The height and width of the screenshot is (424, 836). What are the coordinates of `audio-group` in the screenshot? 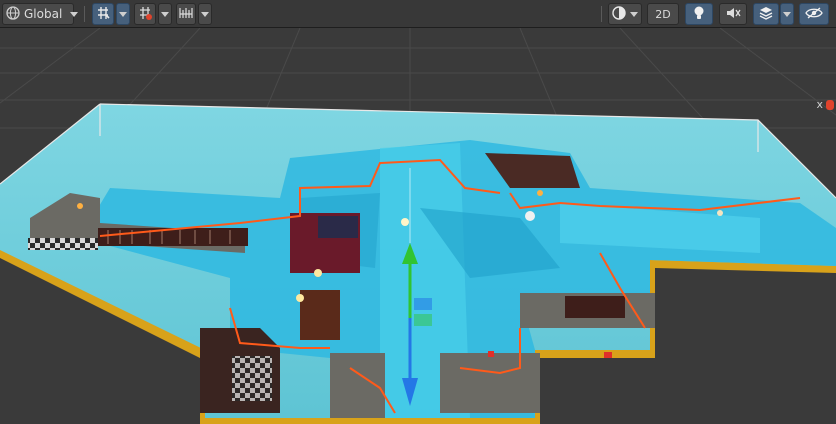 It's located at (733, 14).